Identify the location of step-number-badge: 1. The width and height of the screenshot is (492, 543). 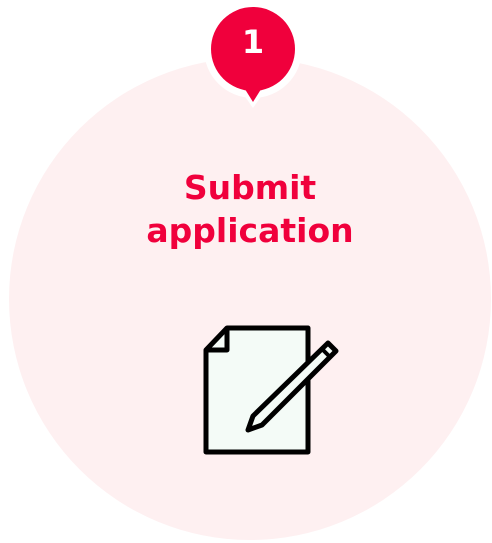
(253, 54).